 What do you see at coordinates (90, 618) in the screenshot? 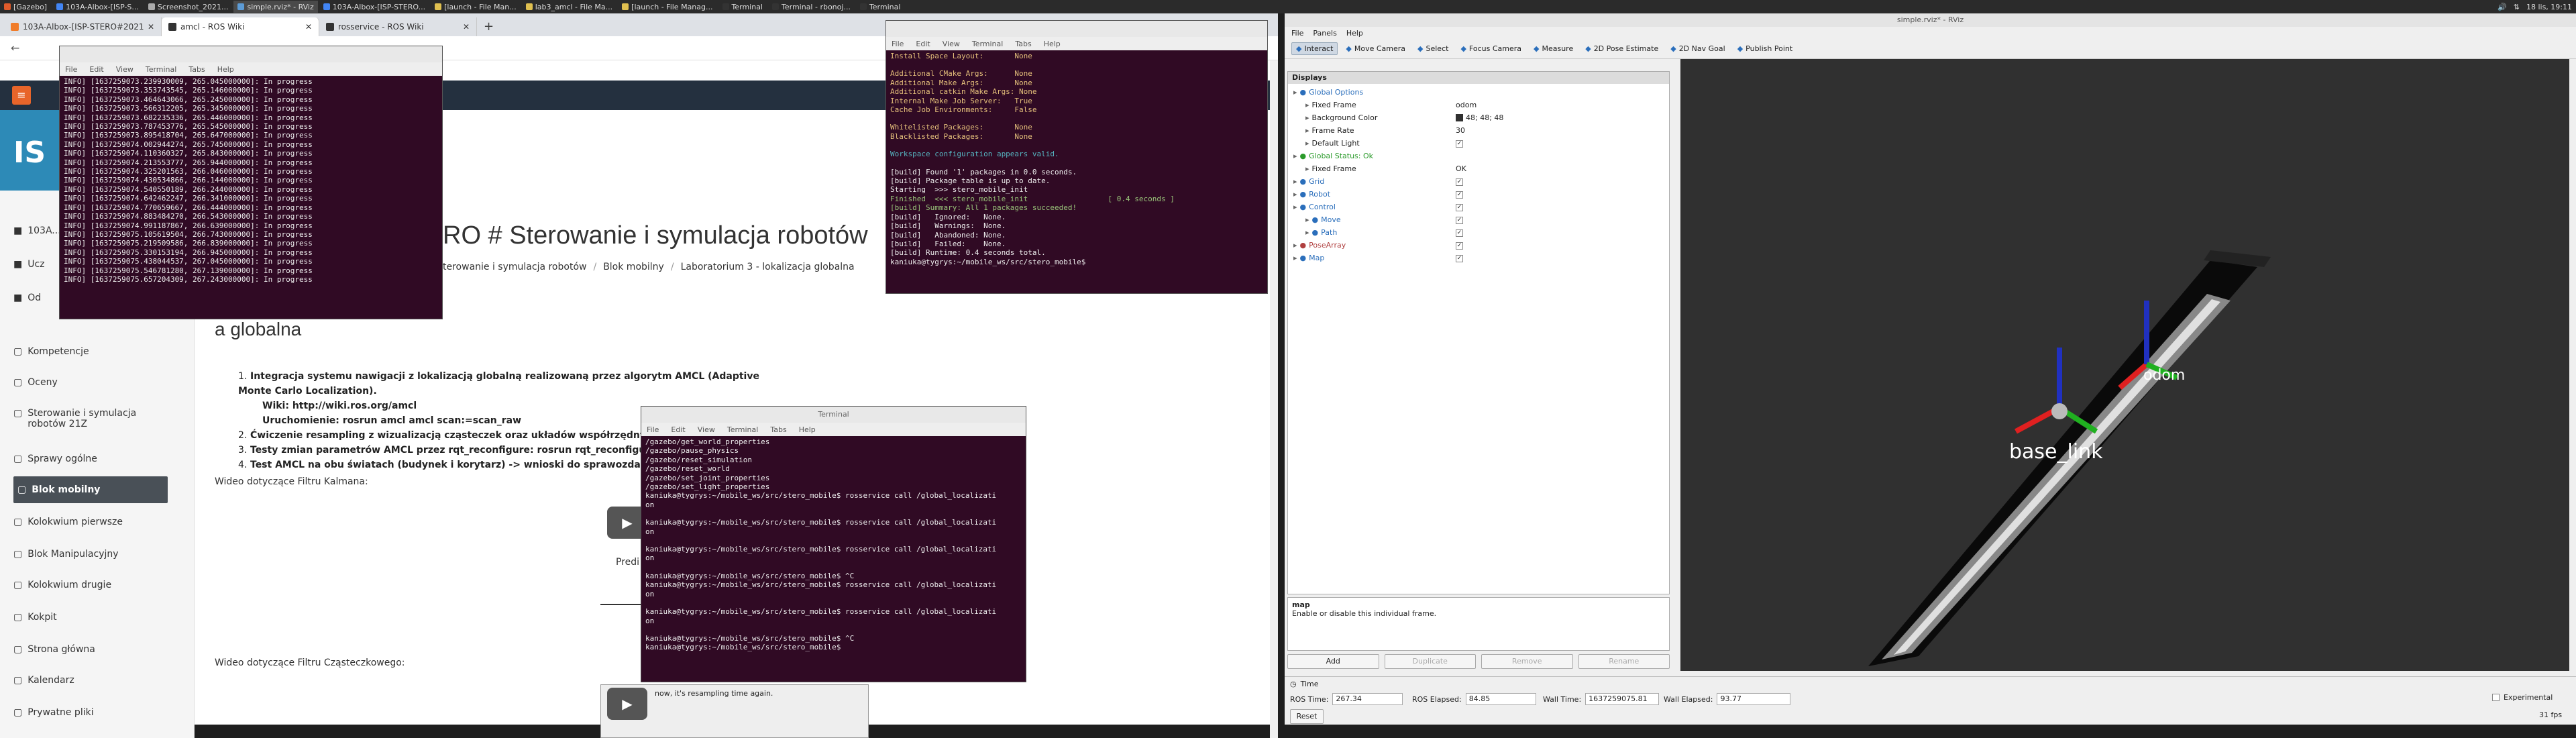
I see `sidebar-item: ▢ Kokpit` at bounding box center [90, 618].